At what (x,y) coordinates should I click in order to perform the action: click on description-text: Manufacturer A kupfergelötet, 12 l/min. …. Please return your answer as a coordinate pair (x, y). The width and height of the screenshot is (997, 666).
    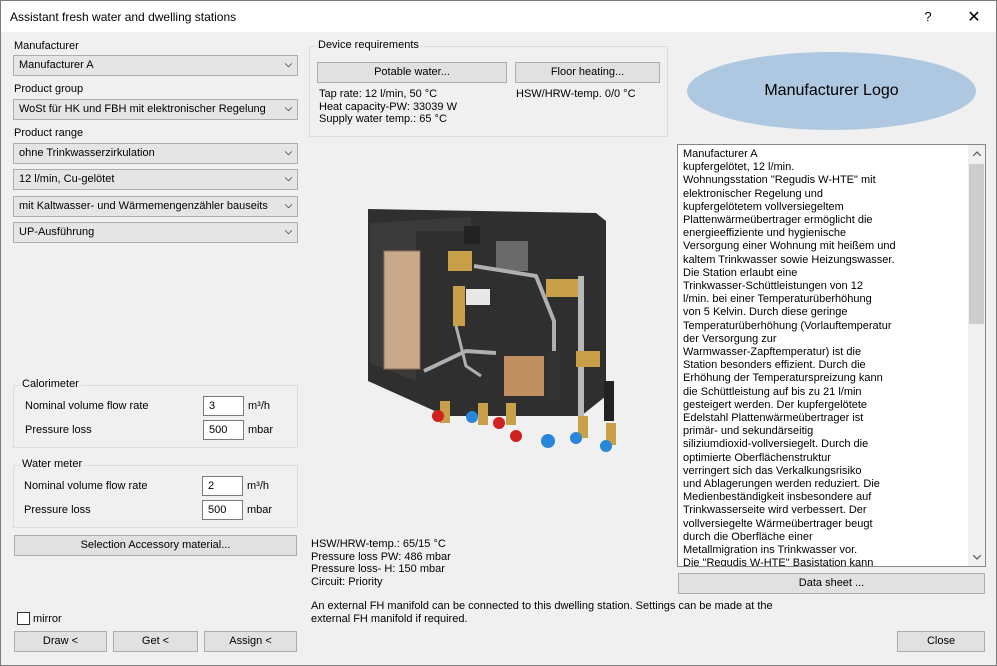
    Looking at the image, I should click on (789, 357).